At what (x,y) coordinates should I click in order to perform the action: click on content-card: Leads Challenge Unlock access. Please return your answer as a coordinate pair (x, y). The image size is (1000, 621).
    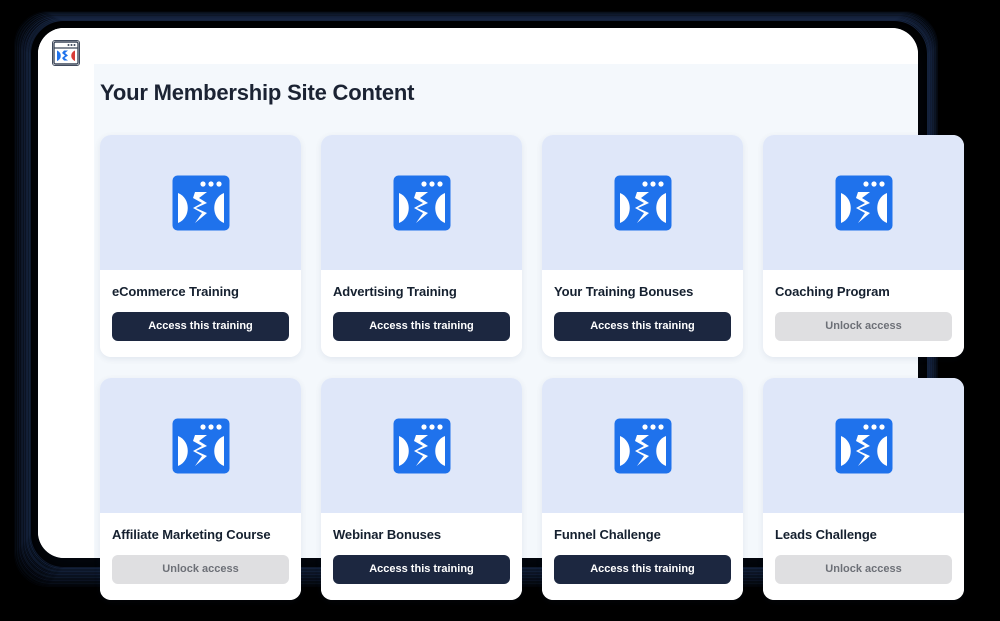
    Looking at the image, I should click on (863, 489).